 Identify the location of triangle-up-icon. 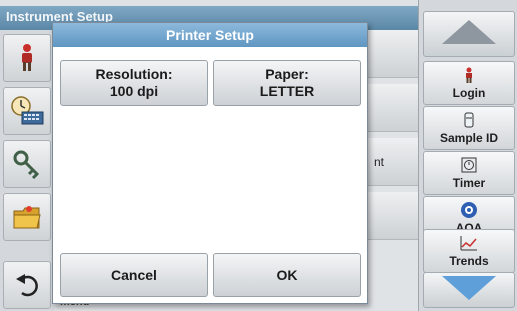
(469, 34).